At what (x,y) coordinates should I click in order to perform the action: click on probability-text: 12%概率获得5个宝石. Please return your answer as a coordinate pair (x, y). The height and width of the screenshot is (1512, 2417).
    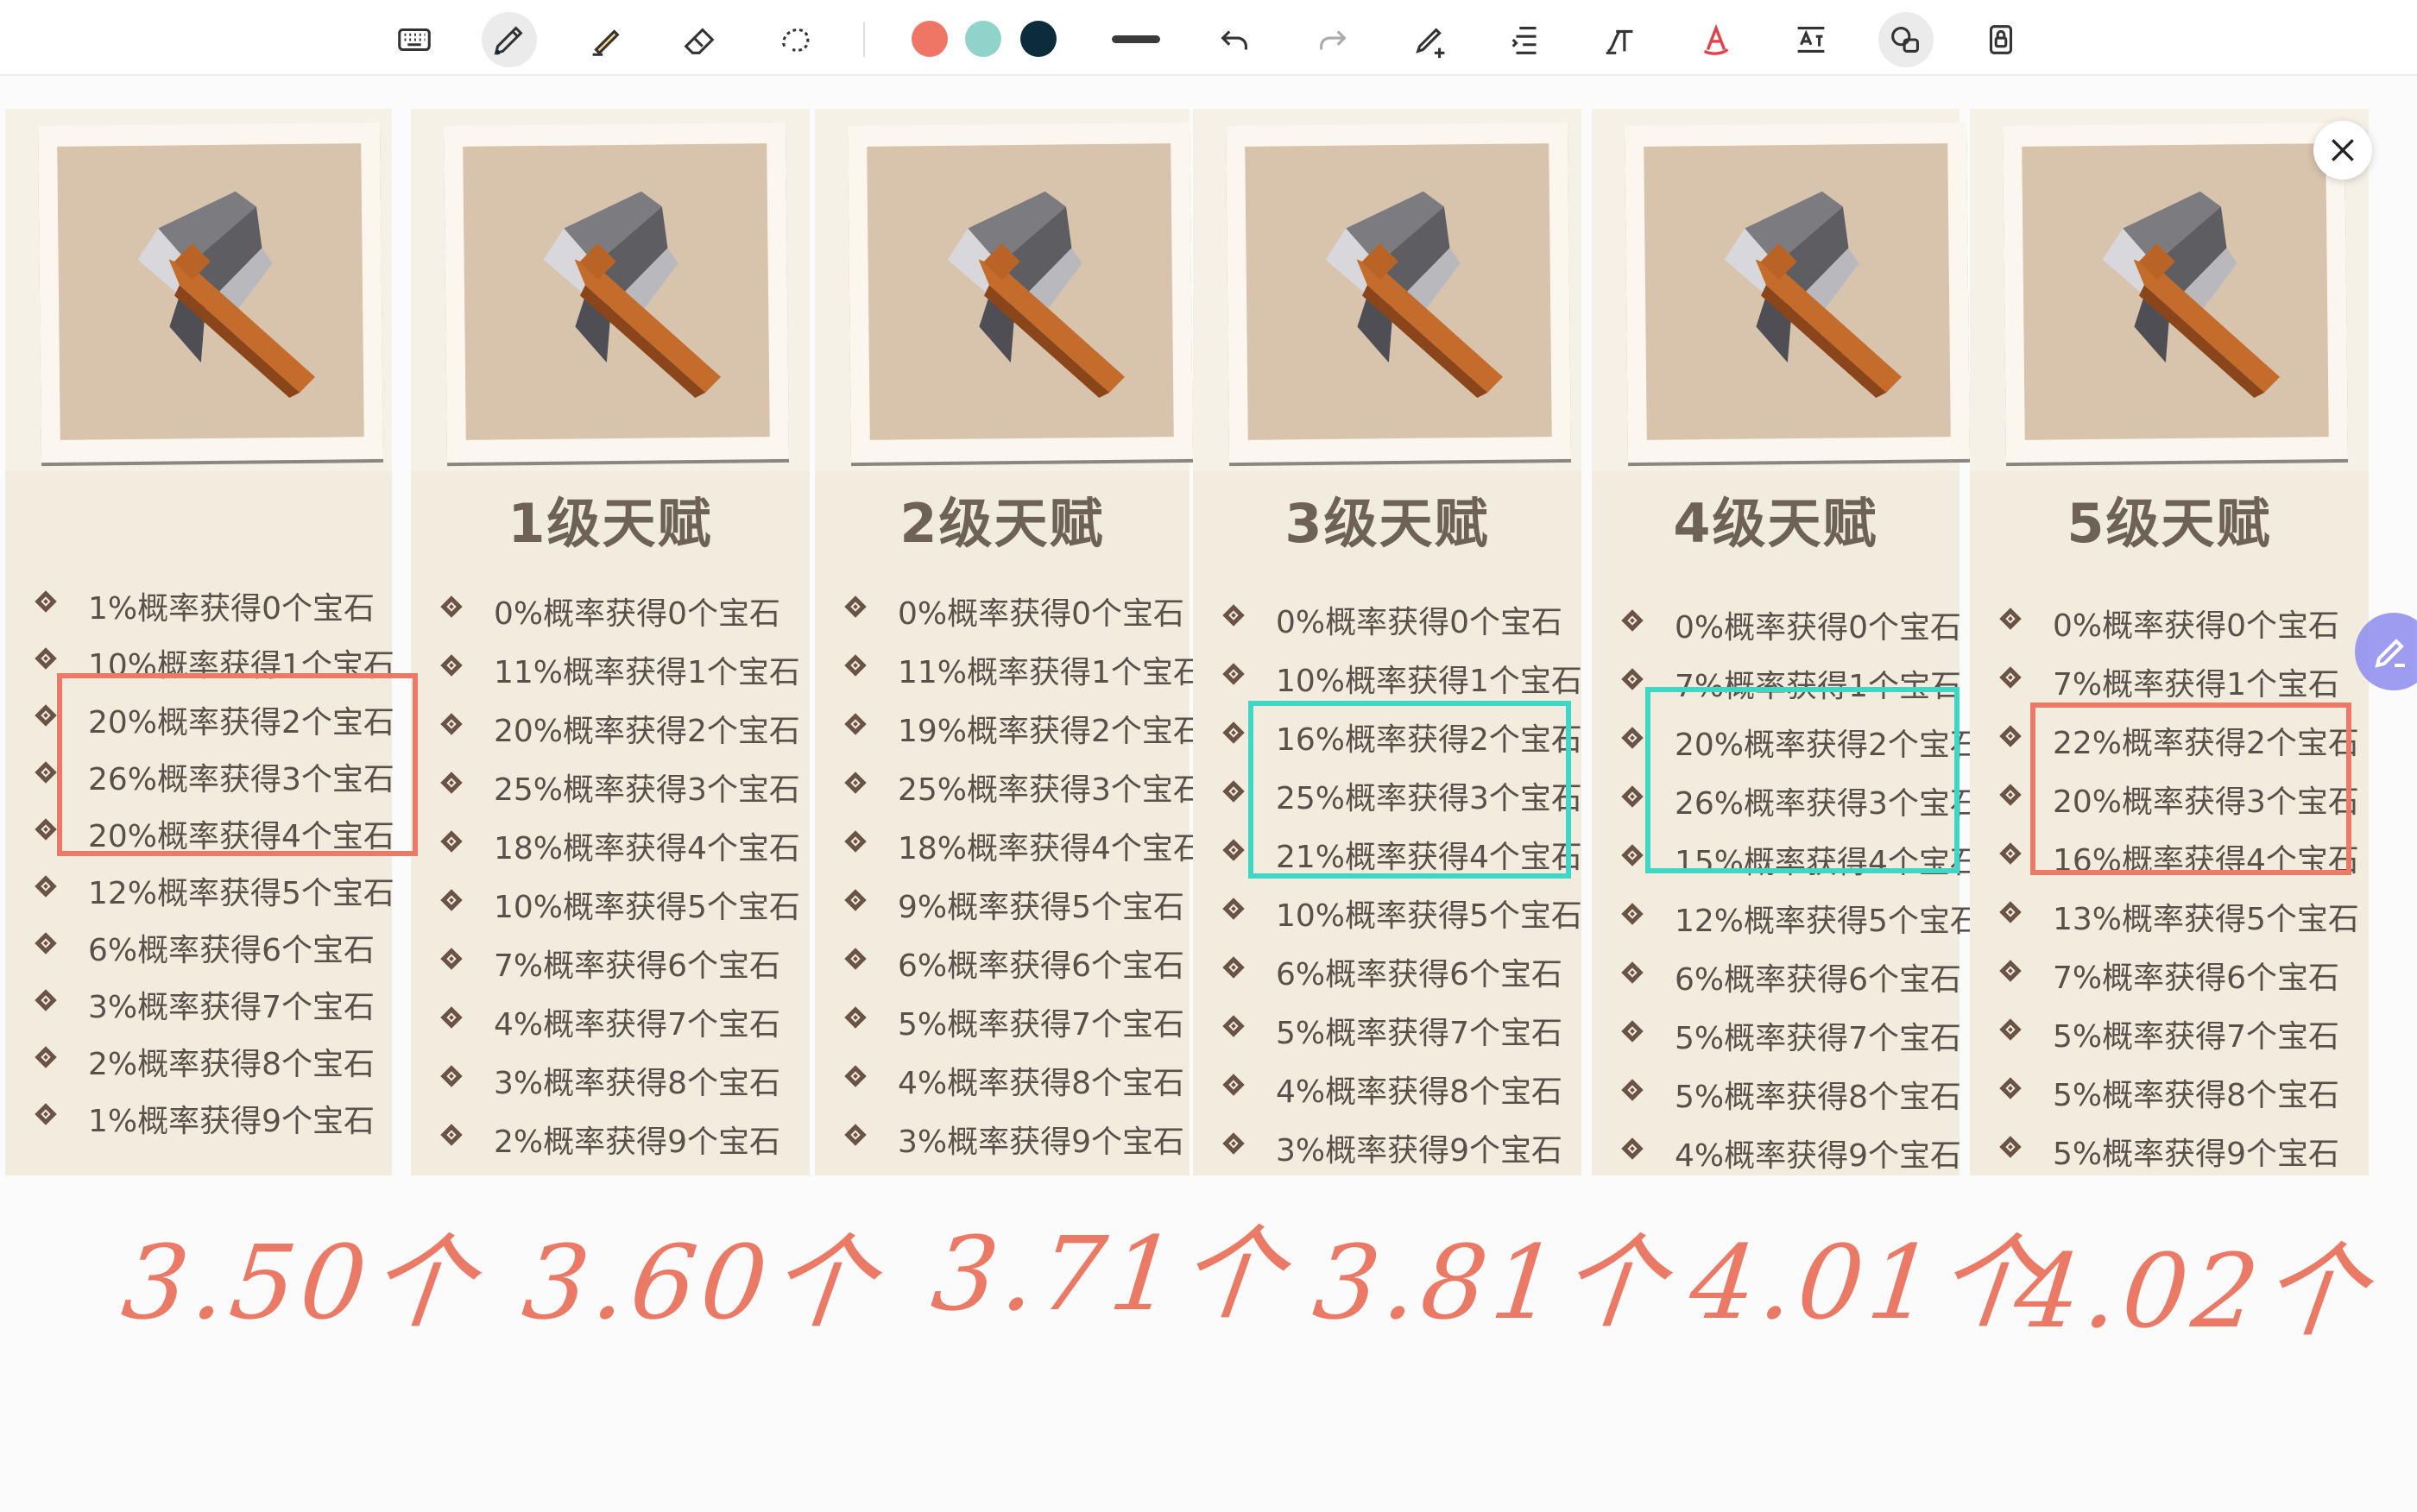
    Looking at the image, I should click on (241, 893).